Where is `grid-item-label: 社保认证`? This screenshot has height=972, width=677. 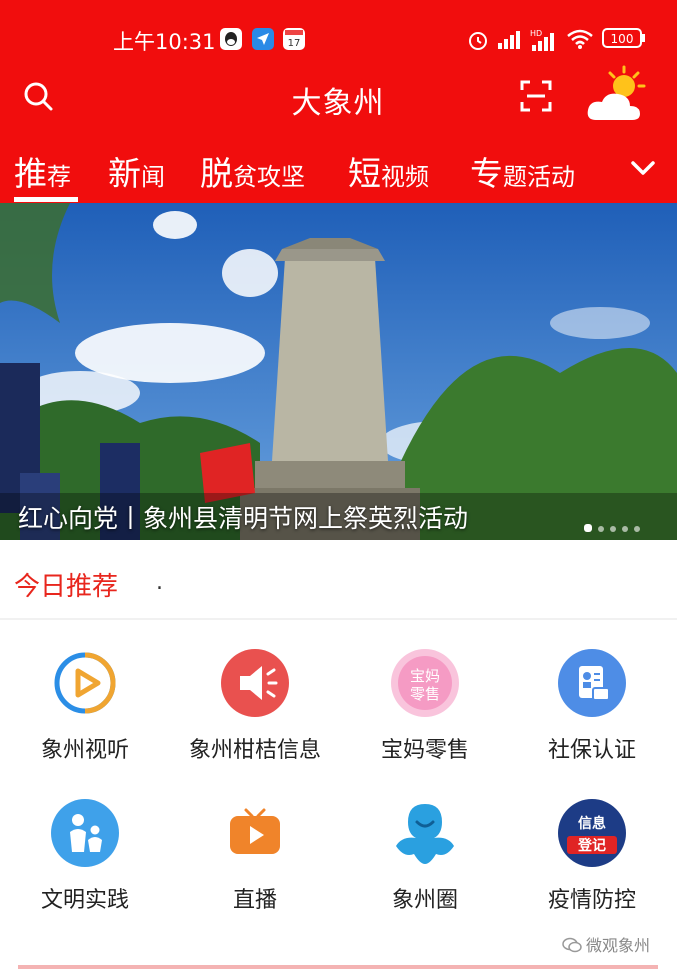 grid-item-label: 社保认证 is located at coordinates (591, 750).